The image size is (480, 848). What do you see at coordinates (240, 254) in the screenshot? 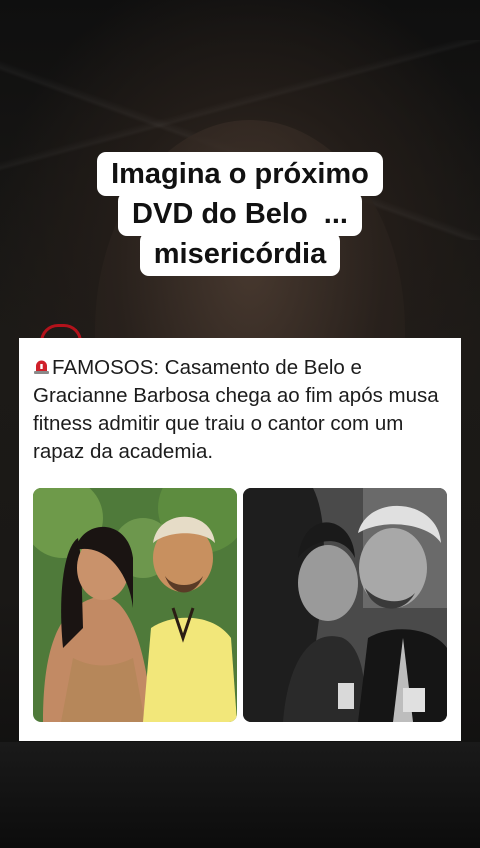
I see `caption-line-3: misericórdia` at bounding box center [240, 254].